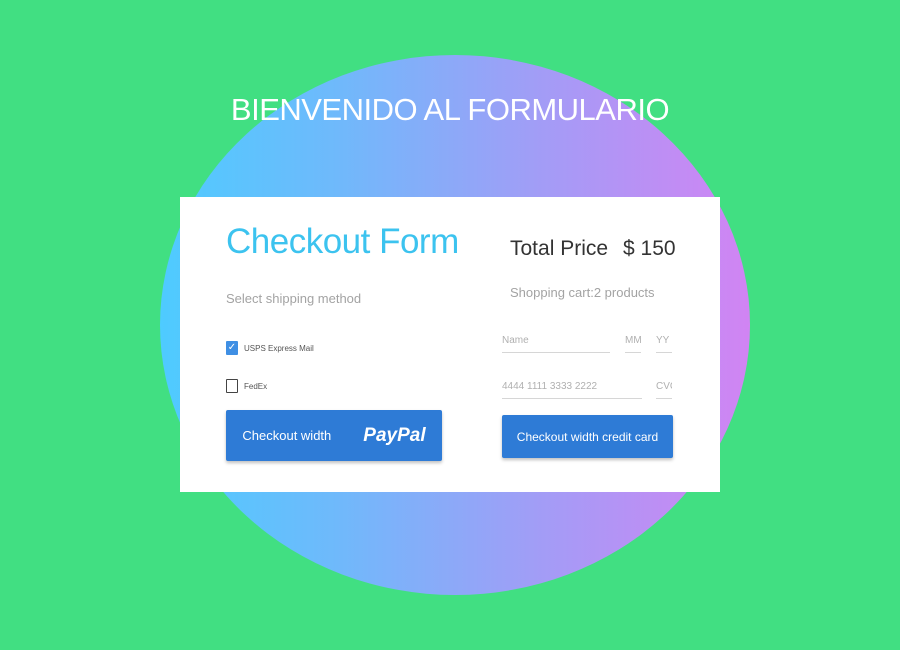 Image resolution: width=900 pixels, height=650 pixels. What do you see at coordinates (450, 109) in the screenshot?
I see `welcome-heading: BIENVENIDO AL FORMULARIO` at bounding box center [450, 109].